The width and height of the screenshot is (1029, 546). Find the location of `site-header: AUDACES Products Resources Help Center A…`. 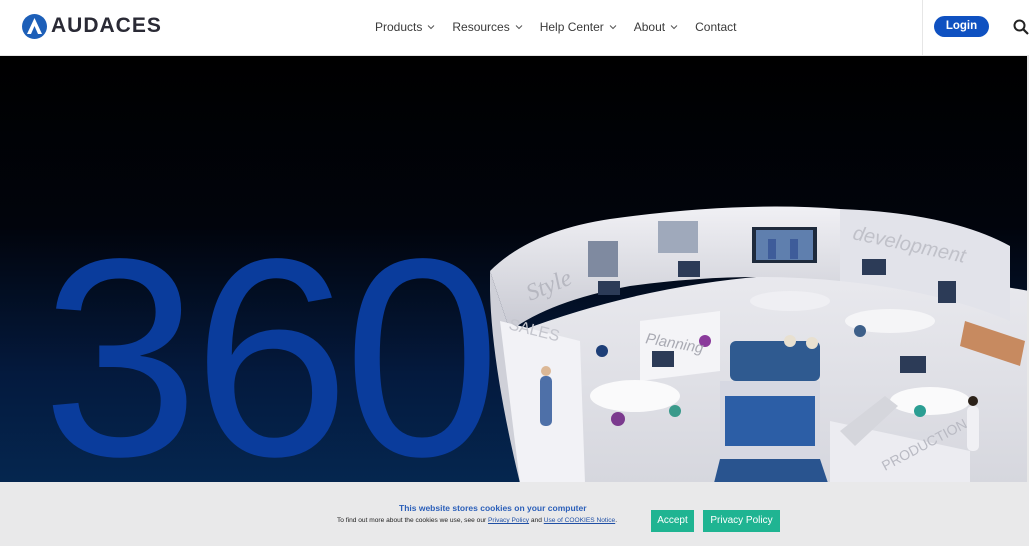

site-header: AUDACES Products Resources Help Center A… is located at coordinates (514, 28).